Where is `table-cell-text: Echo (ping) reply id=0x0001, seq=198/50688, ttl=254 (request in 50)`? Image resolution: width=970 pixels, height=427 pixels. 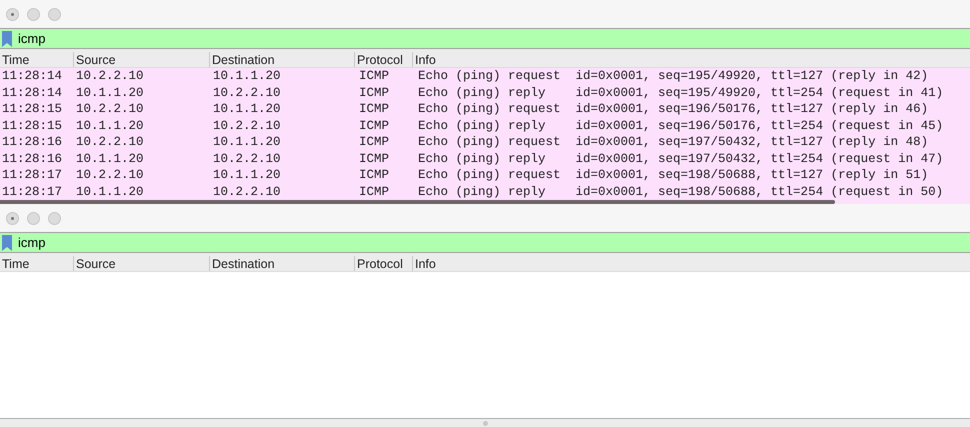
table-cell-text: Echo (ping) reply id=0x0001, seq=198/50688, ttl=254 (request in 50) is located at coordinates (680, 192).